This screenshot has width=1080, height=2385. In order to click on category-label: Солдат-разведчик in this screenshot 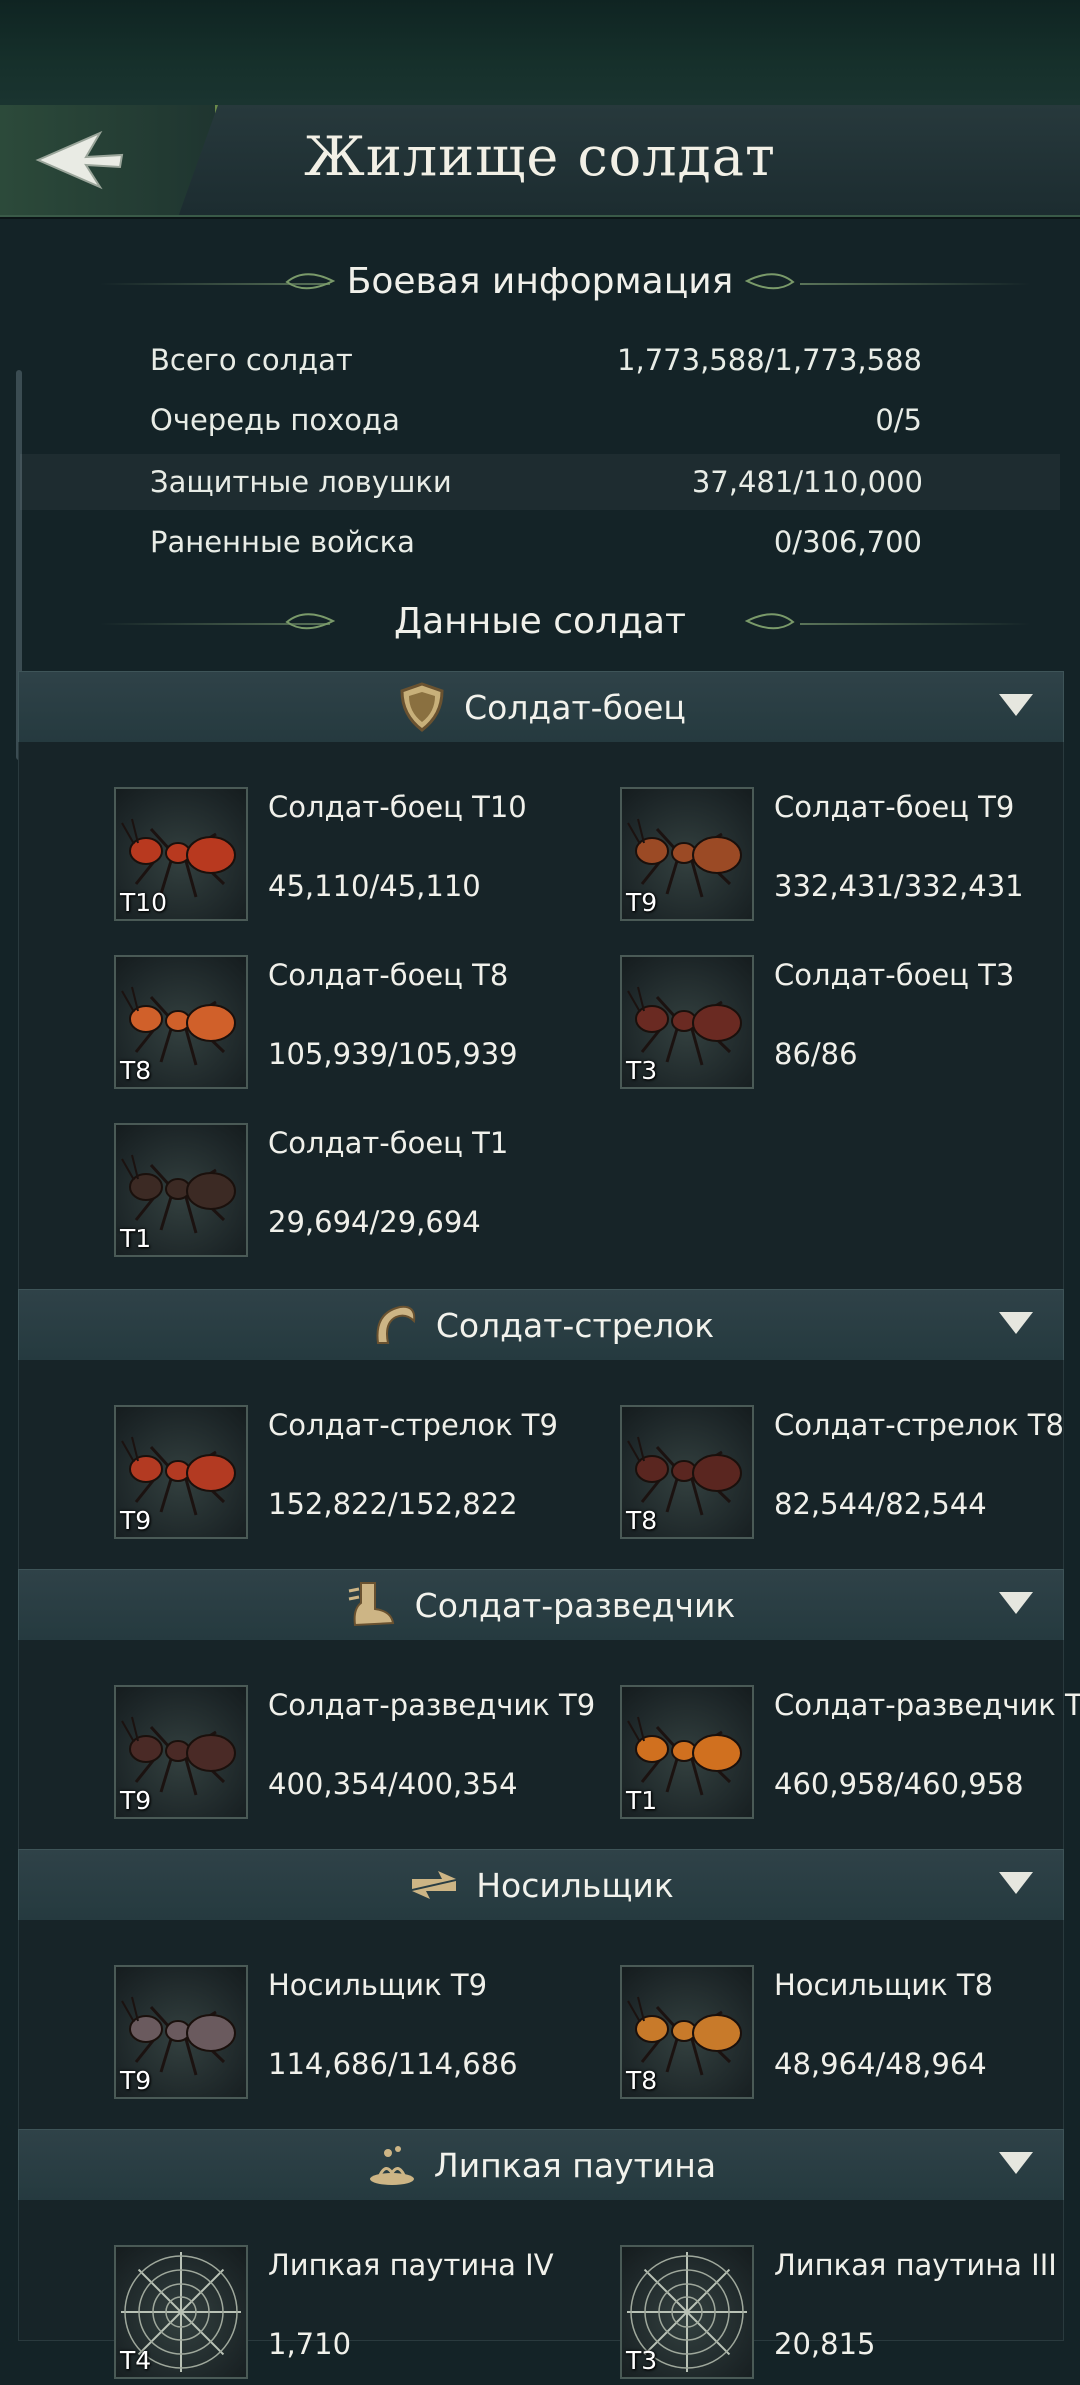, I will do `click(575, 1605)`.